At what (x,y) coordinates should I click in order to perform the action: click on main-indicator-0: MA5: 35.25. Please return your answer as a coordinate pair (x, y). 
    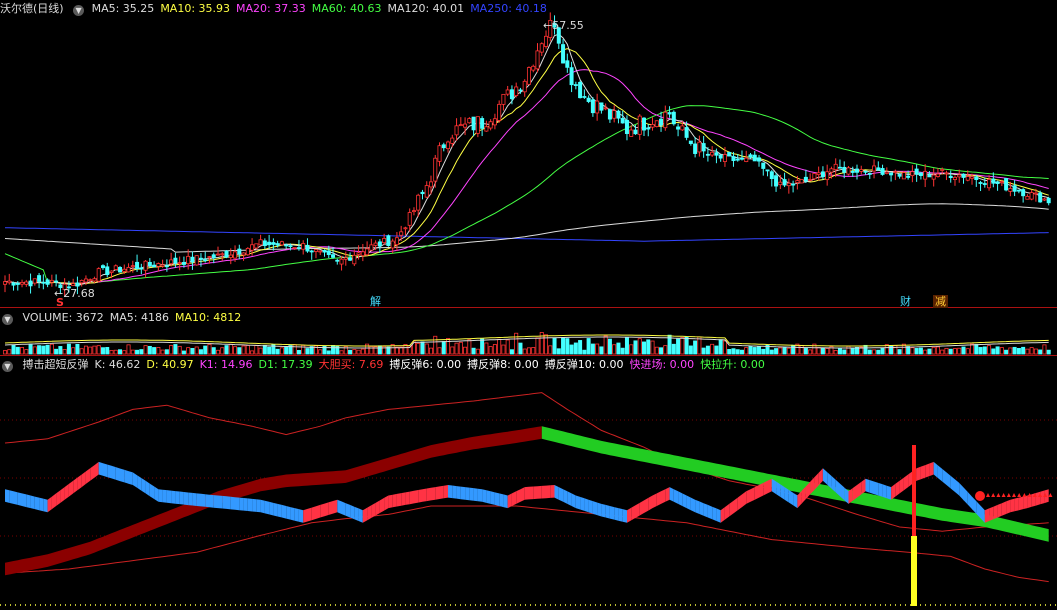
    Looking at the image, I should click on (123, 8).